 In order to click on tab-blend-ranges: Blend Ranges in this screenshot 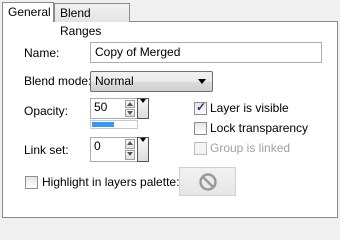, I will do `click(92, 20)`.